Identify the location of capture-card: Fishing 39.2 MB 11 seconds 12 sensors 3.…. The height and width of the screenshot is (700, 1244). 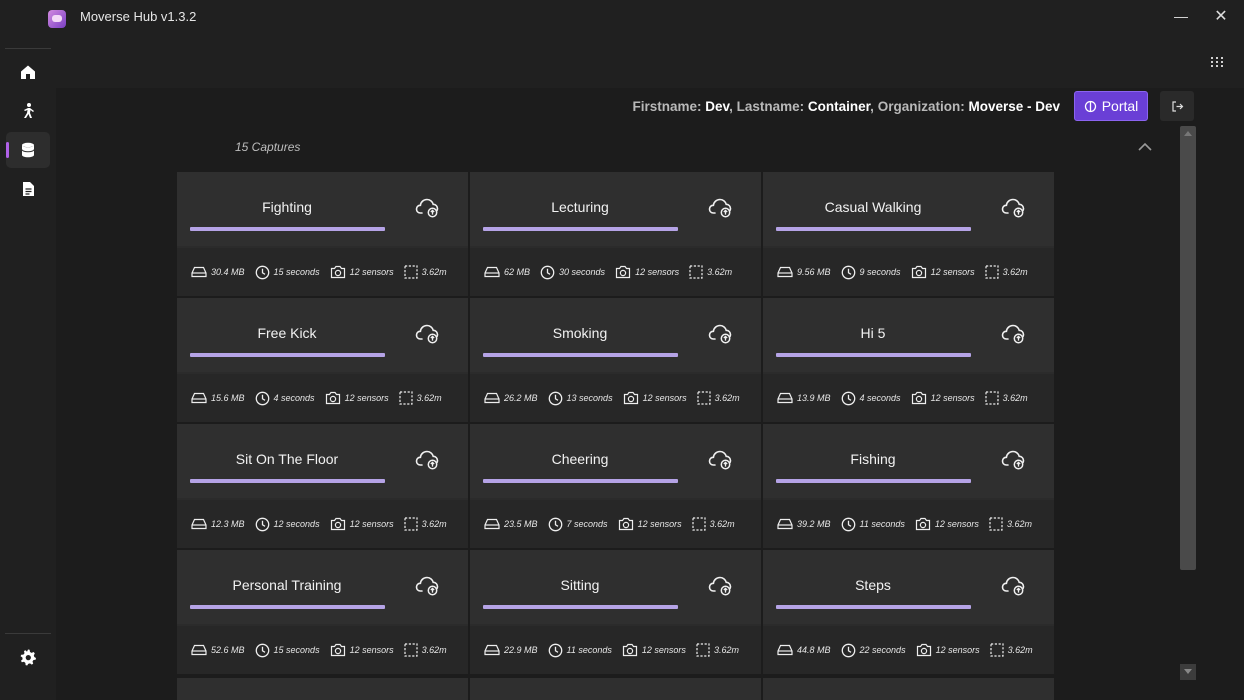
(908, 486).